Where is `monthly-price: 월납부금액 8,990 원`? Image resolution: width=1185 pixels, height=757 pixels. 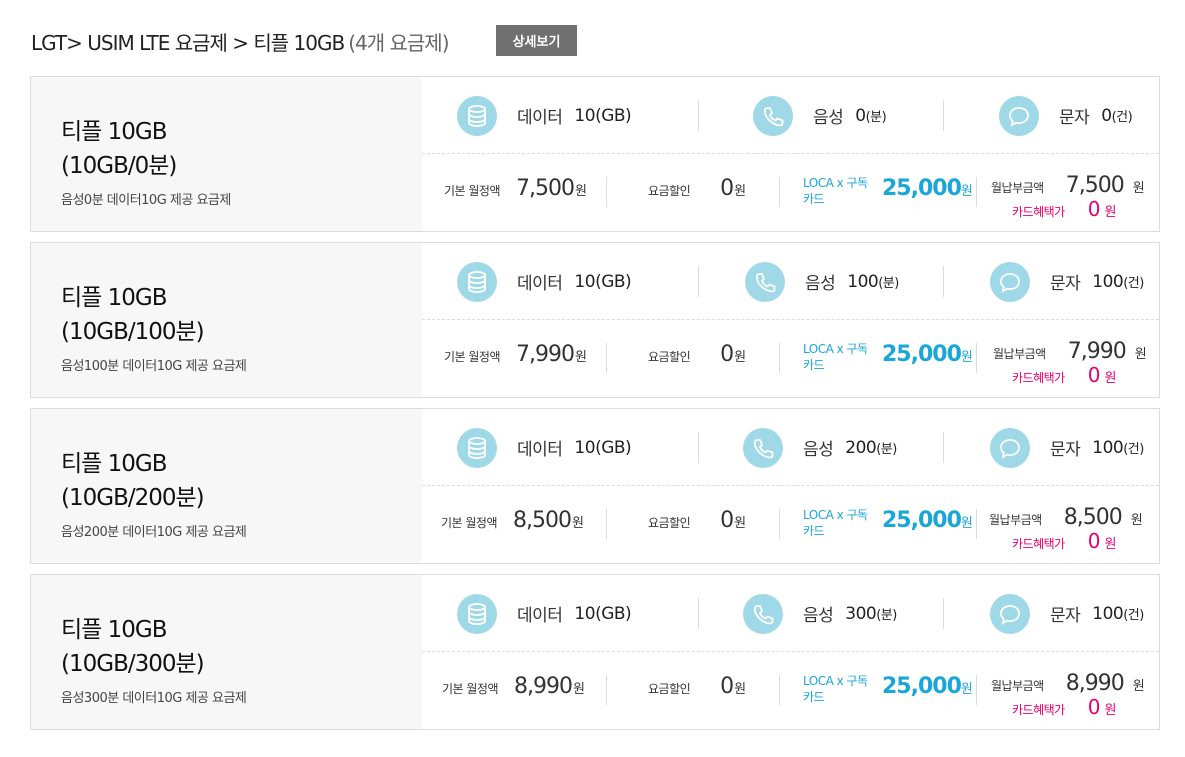 monthly-price: 월납부금액 8,990 원 is located at coordinates (1068, 683).